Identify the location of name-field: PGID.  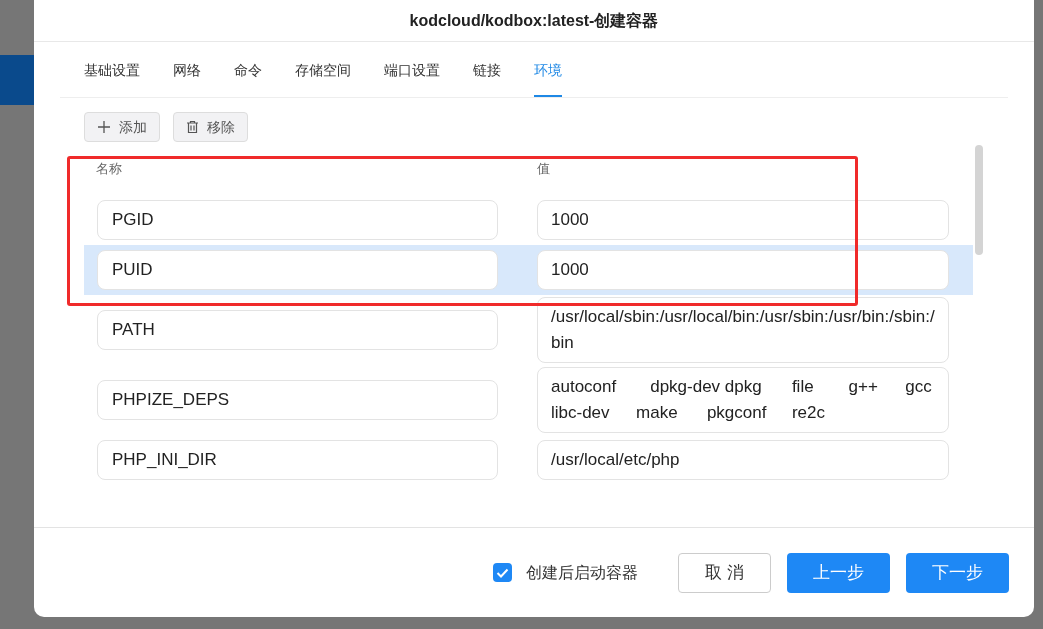
(297, 220).